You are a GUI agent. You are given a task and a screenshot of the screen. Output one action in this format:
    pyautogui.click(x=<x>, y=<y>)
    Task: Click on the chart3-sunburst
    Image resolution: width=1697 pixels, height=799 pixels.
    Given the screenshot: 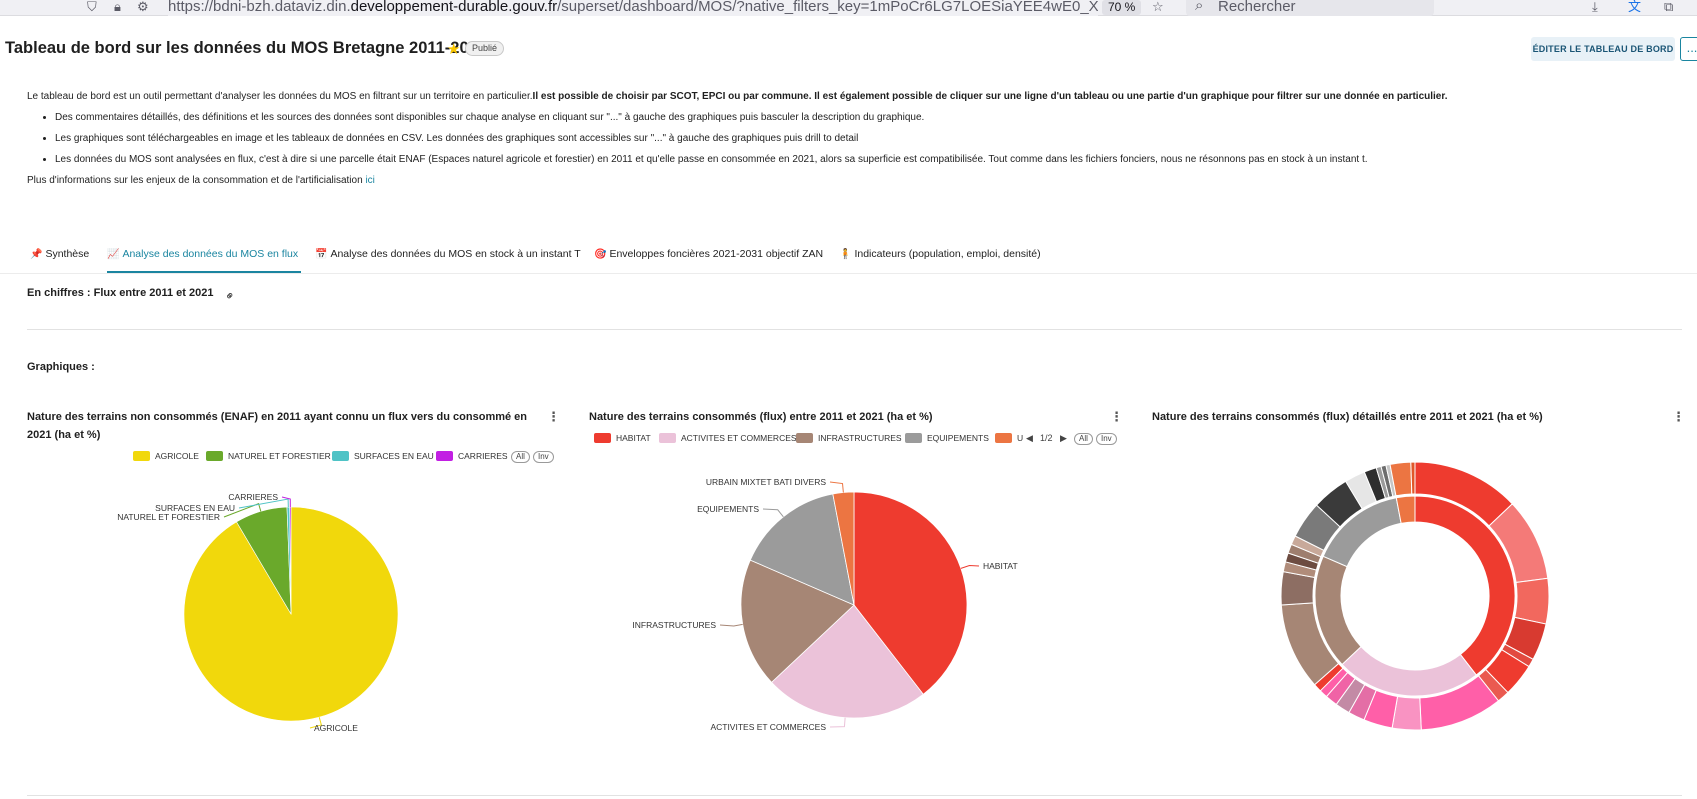 What is the action you would take?
    pyautogui.click(x=1415, y=596)
    